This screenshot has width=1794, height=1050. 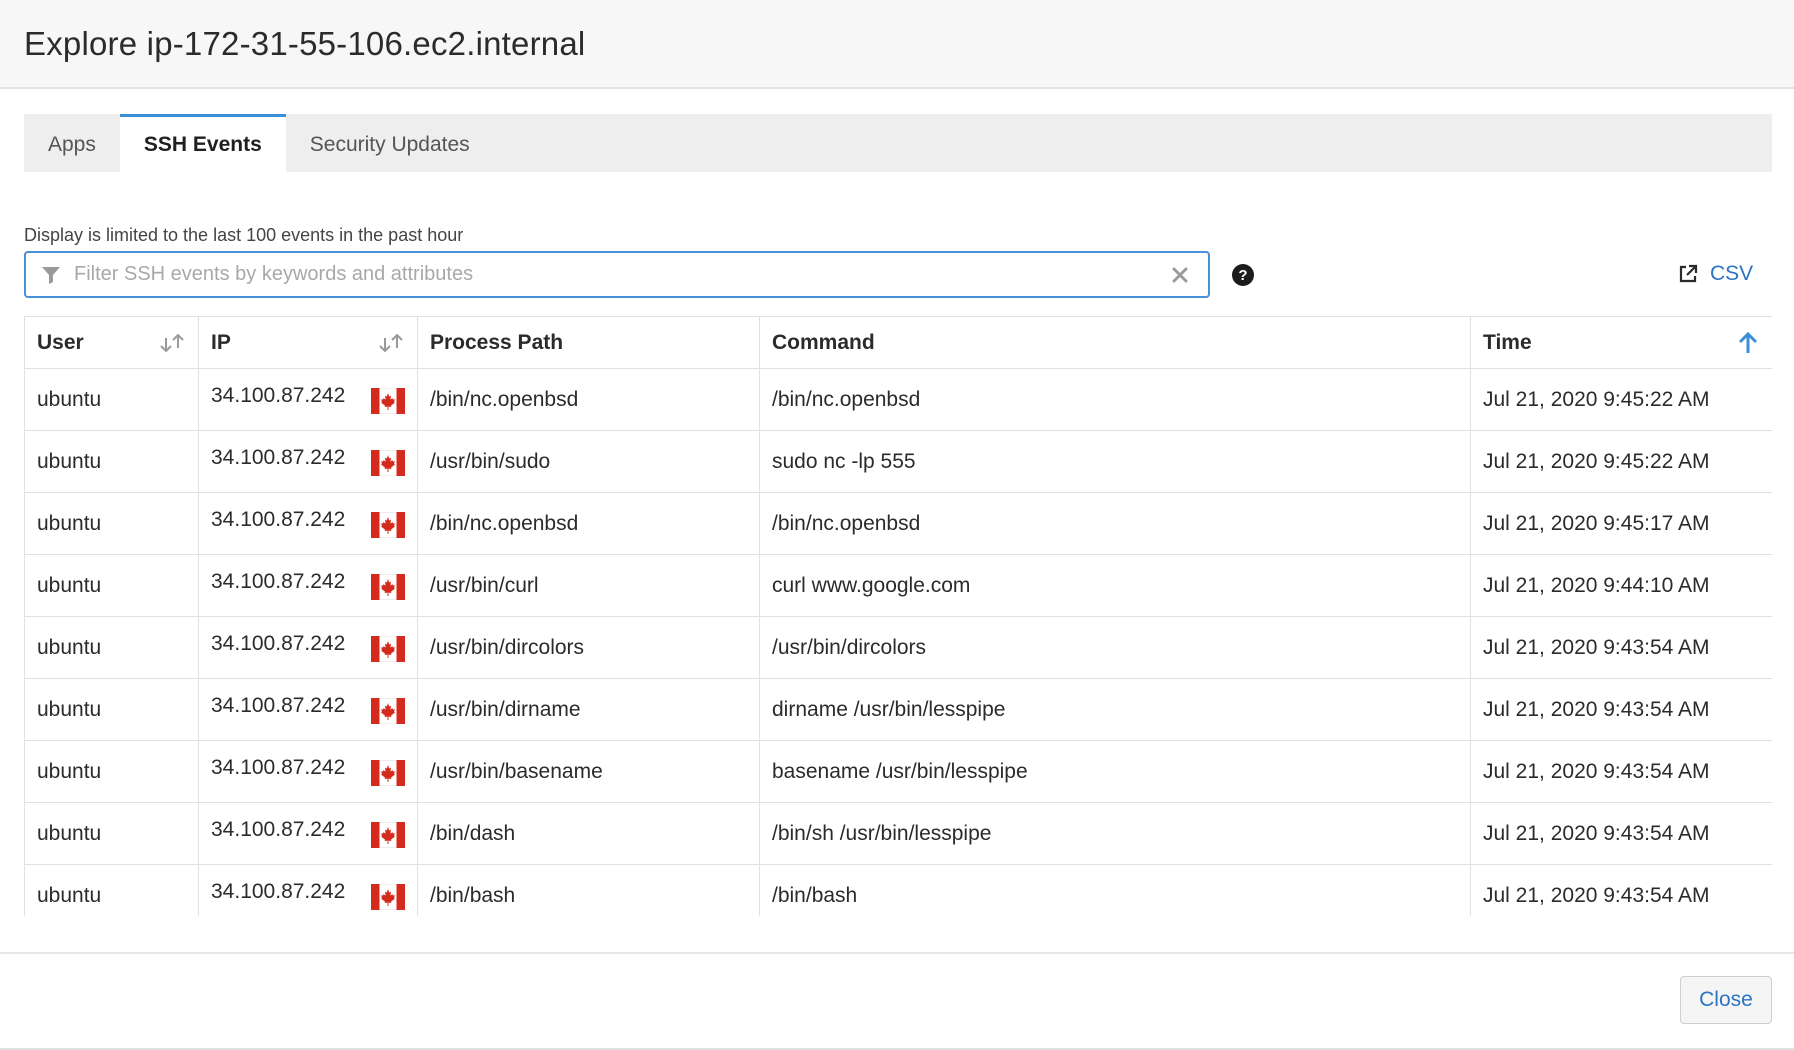 What do you see at coordinates (1621, 523) in the screenshot?
I see `cell-time: Jul 21, 2020 9:45:17 AM` at bounding box center [1621, 523].